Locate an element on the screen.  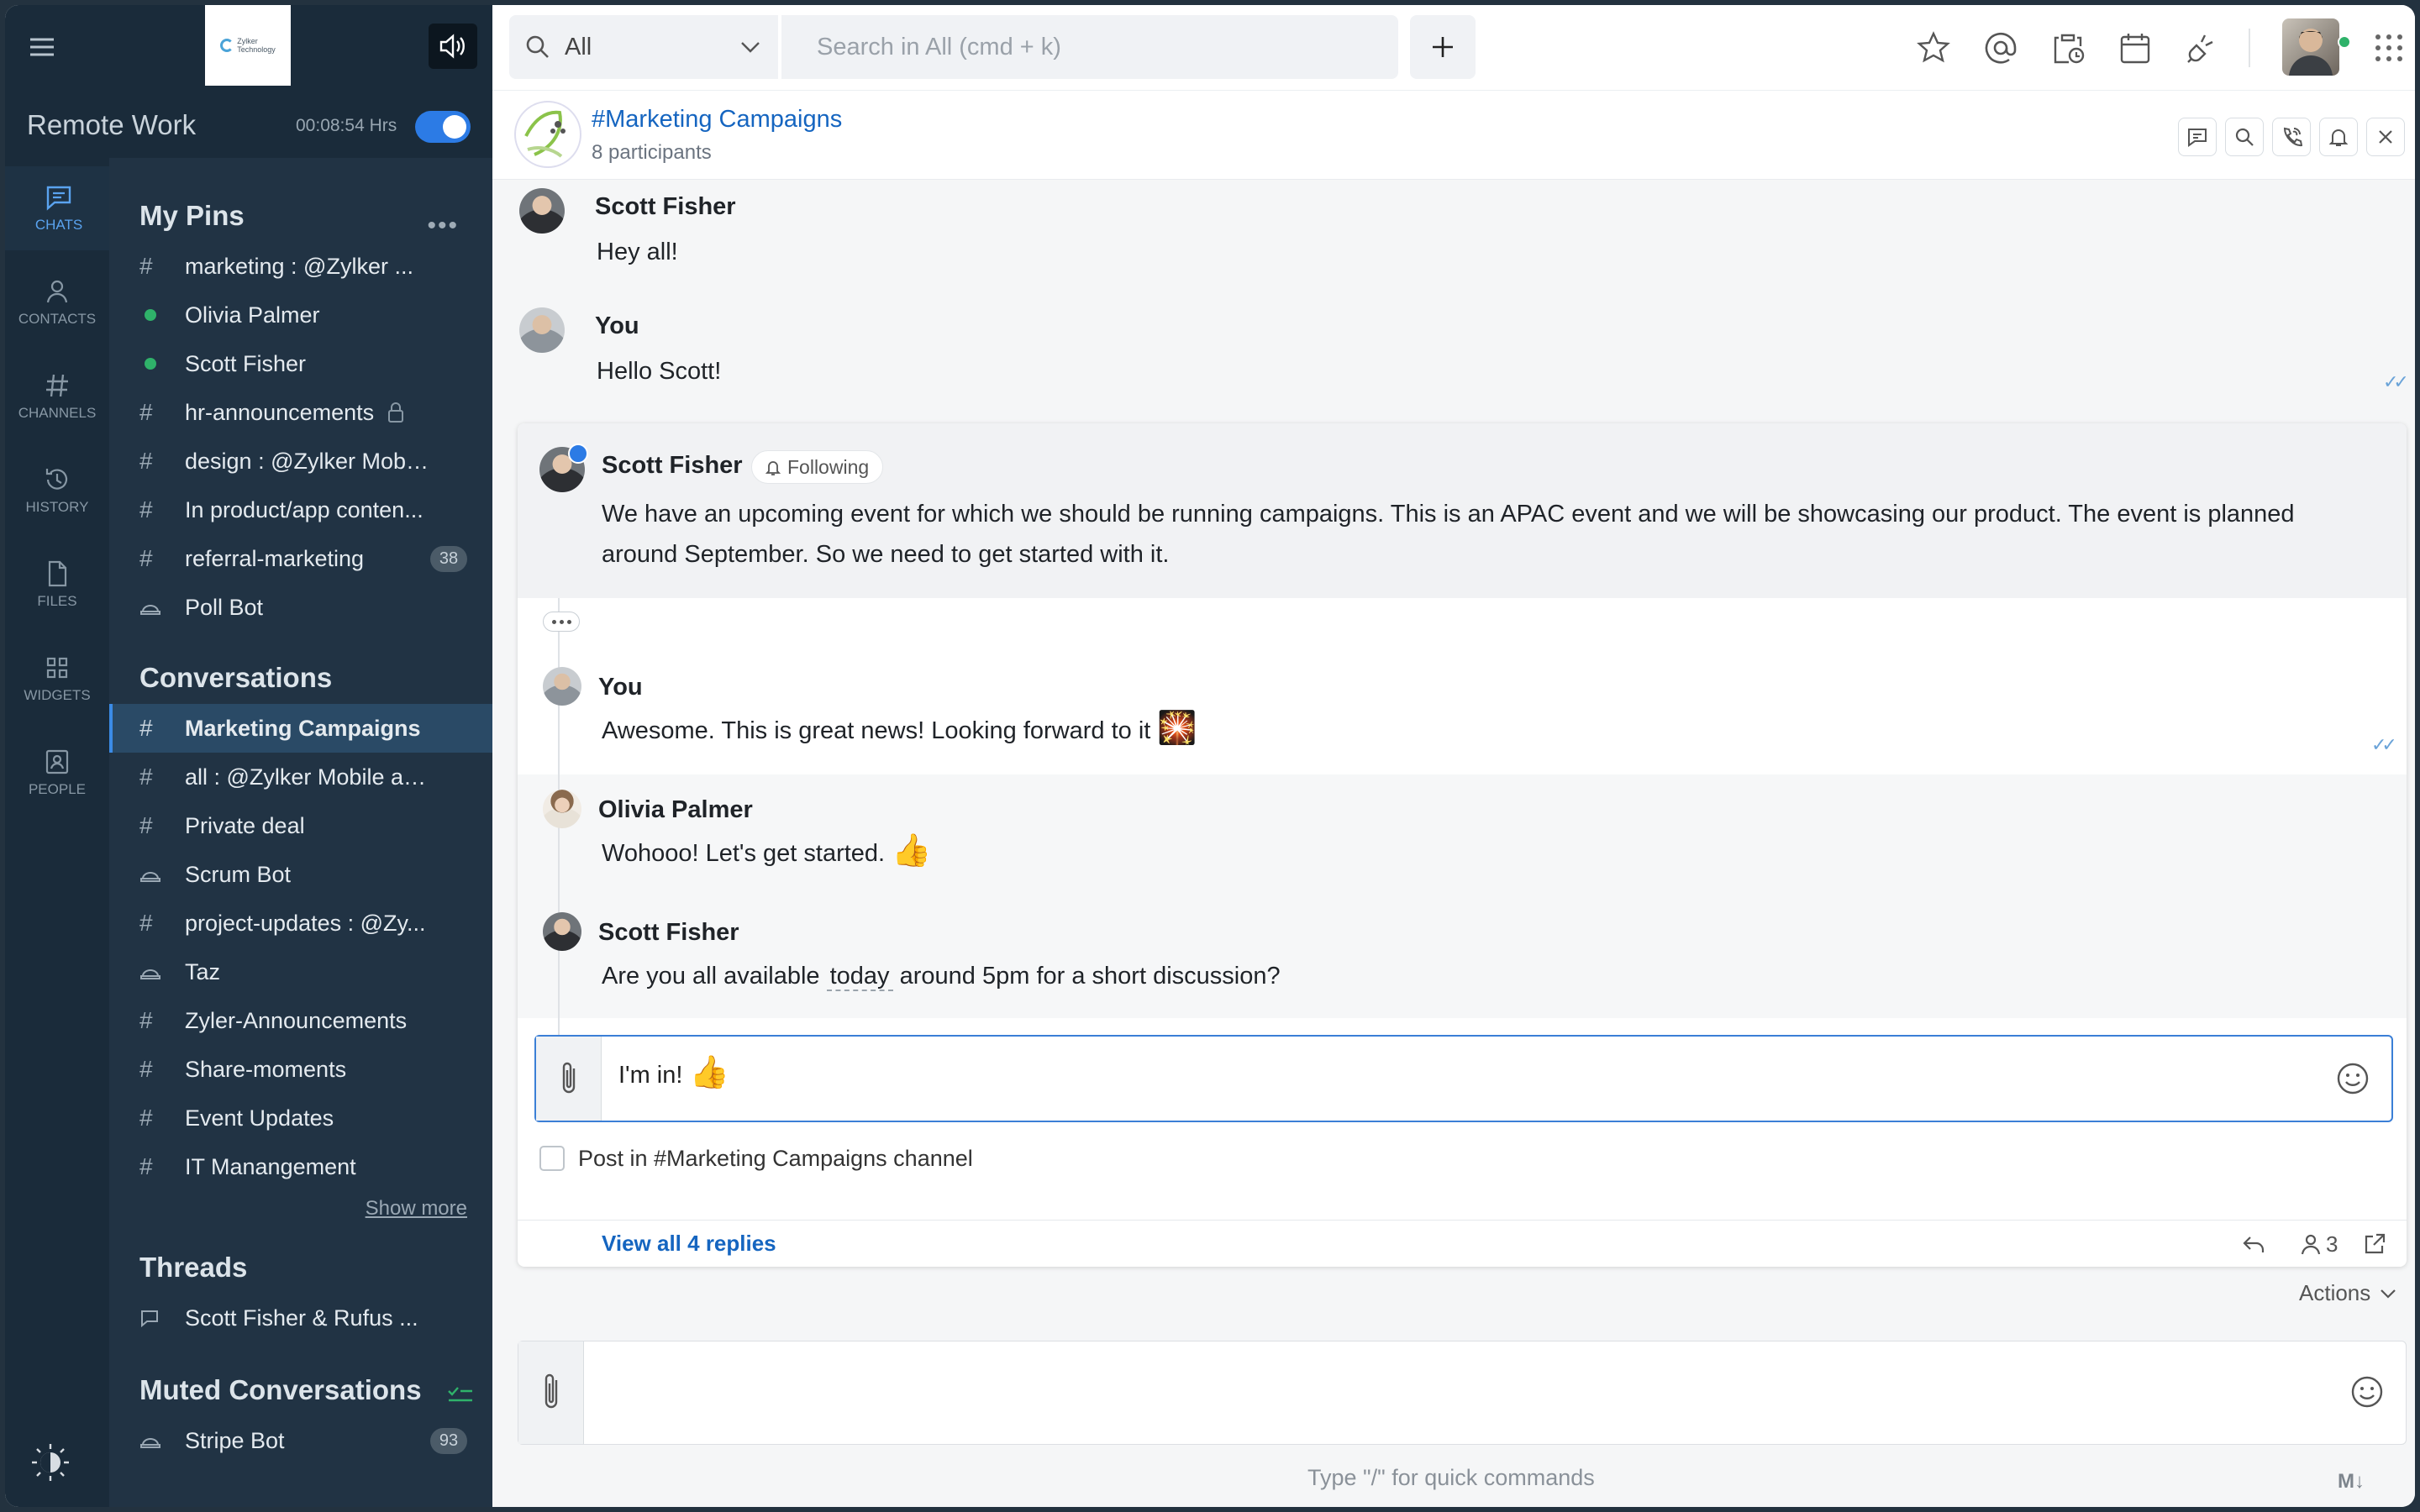
message-author: Olivia Palmer is located at coordinates (675, 810).